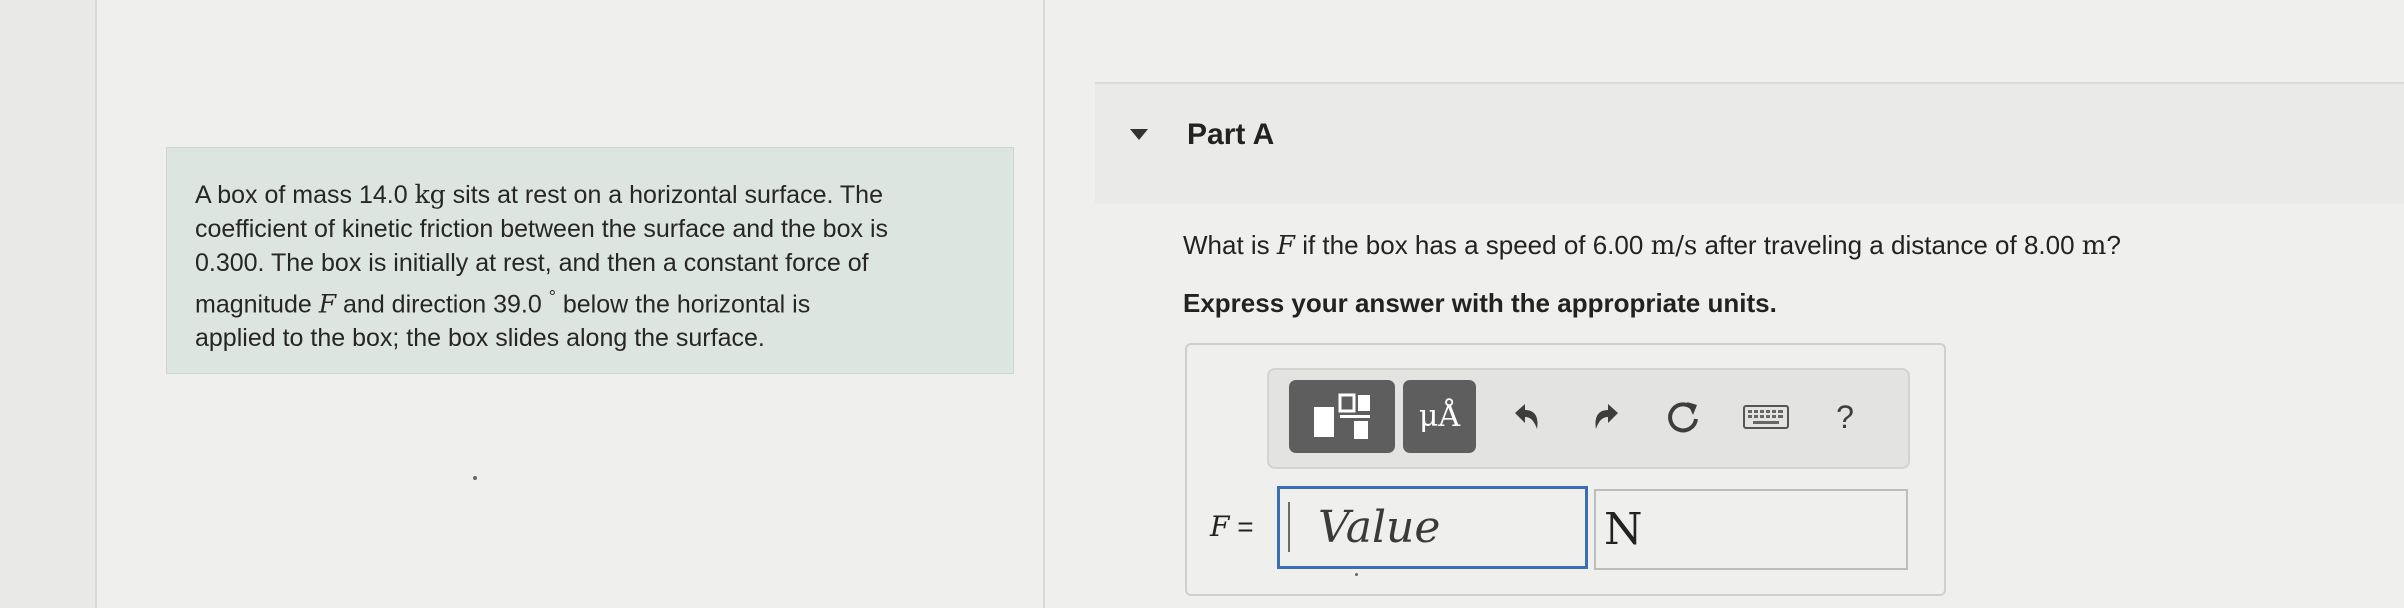  Describe the element at coordinates (1472, 245) in the screenshot. I see `question-segment: if the box has a speed of 6.00` at that location.